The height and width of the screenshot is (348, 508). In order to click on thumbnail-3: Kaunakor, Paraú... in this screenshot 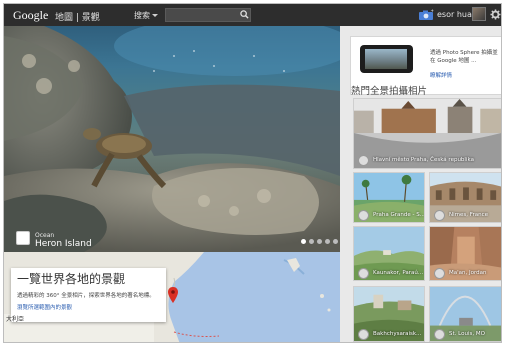, I will do `click(389, 253)`.